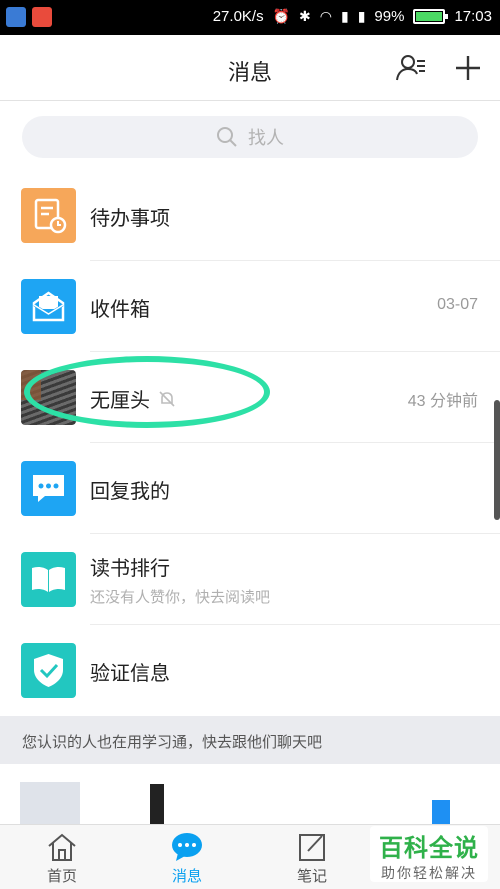 The height and width of the screenshot is (889, 500). Describe the element at coordinates (361, 16) in the screenshot. I see `signal-2-icon: ▮` at that location.